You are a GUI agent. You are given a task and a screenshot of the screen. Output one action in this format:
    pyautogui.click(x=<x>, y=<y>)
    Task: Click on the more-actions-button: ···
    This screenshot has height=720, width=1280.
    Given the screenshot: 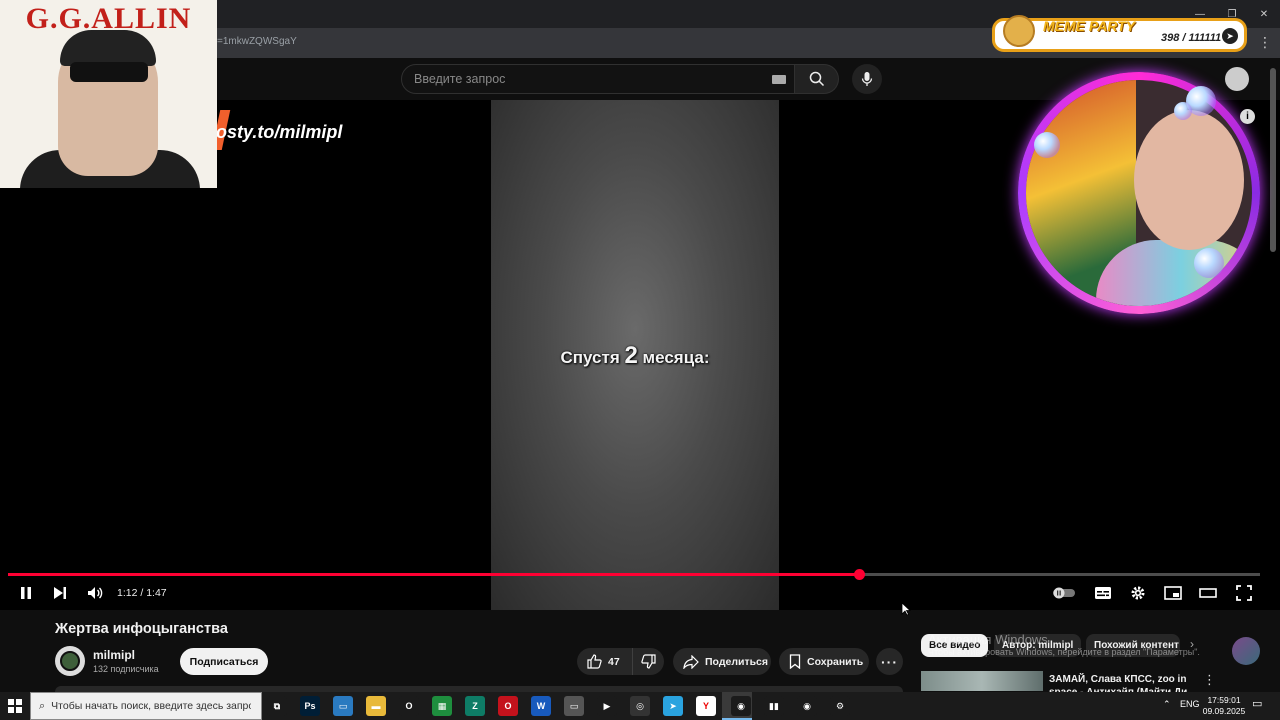 What is the action you would take?
    pyautogui.click(x=889, y=661)
    